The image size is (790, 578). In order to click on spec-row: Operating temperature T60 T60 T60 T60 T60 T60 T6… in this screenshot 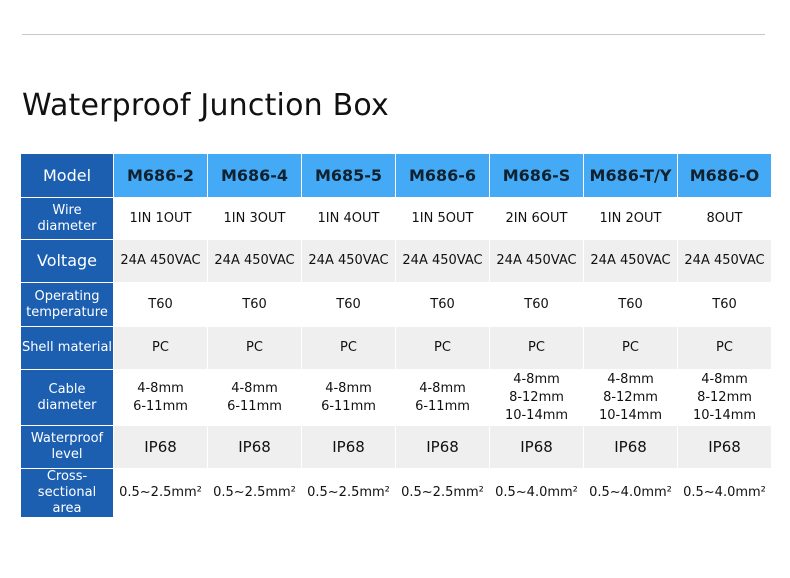, I will do `click(396, 304)`.